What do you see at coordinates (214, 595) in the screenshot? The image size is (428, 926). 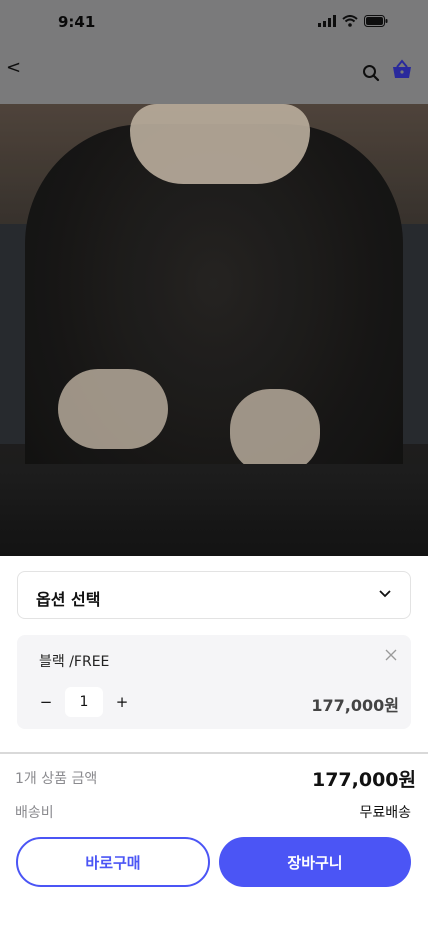 I see `option-select-dropdown: 옵션 선택` at bounding box center [214, 595].